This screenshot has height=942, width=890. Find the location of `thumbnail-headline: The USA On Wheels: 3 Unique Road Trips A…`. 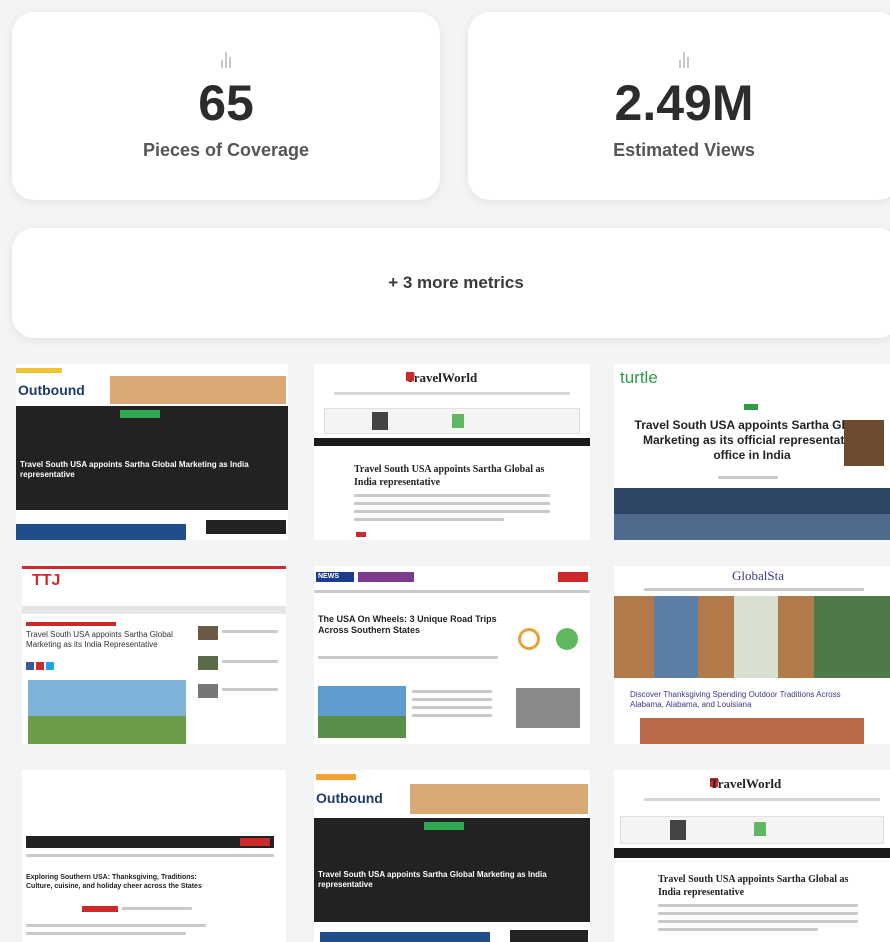

thumbnail-headline: The USA On Wheels: 3 Unique Road Trips A… is located at coordinates (407, 625).